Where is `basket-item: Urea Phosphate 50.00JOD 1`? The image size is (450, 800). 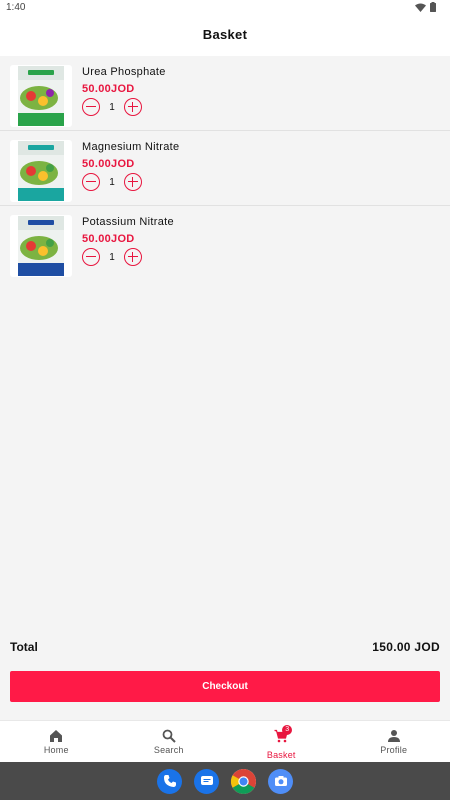
basket-item: Urea Phosphate 50.00JOD 1 is located at coordinates (225, 93).